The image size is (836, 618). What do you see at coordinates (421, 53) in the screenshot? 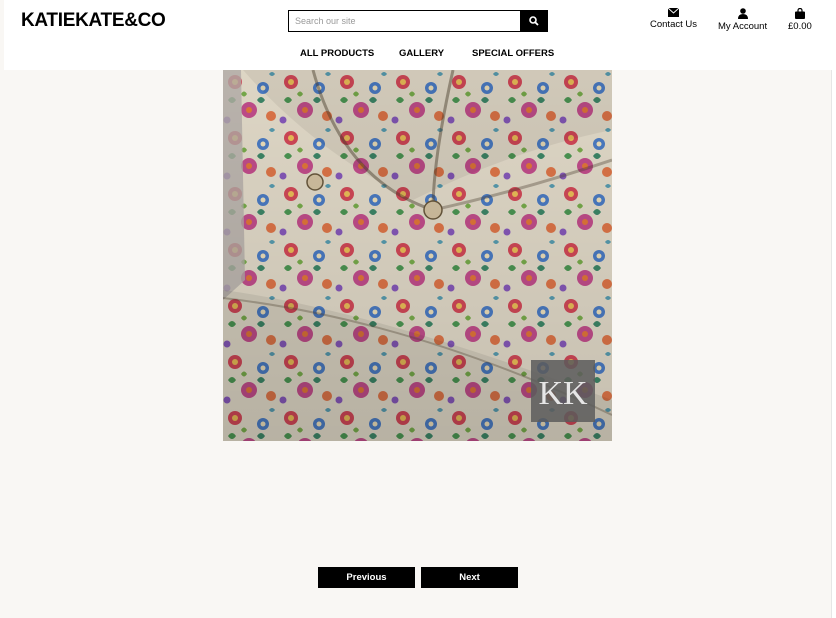
I see `nav-gallery: GALLERY` at bounding box center [421, 53].